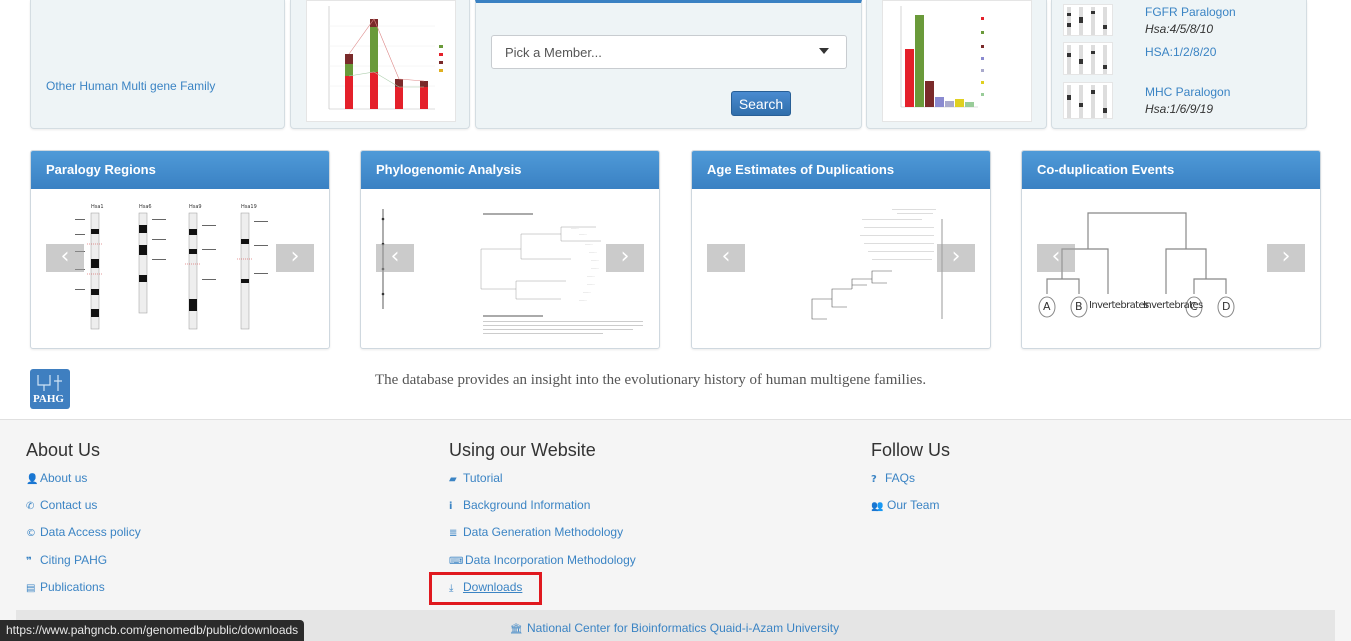  Describe the element at coordinates (1119, 305) in the screenshot. I see `tree-label-invertebrates-1: Invertebrates` at that location.